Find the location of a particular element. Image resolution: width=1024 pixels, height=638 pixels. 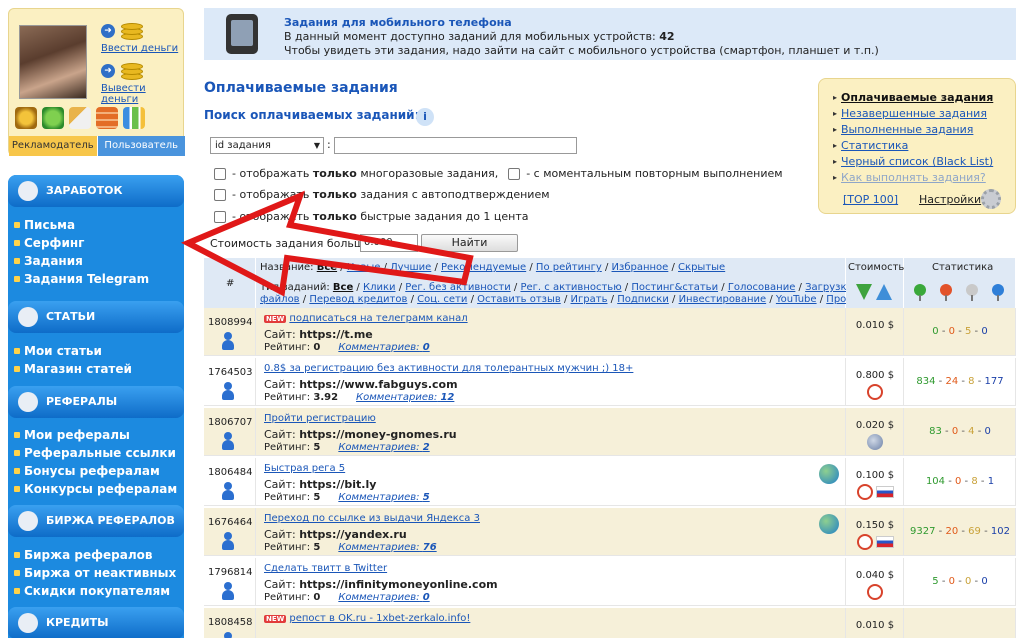

section-credits: КРЕДИТЫ is located at coordinates (96, 622).